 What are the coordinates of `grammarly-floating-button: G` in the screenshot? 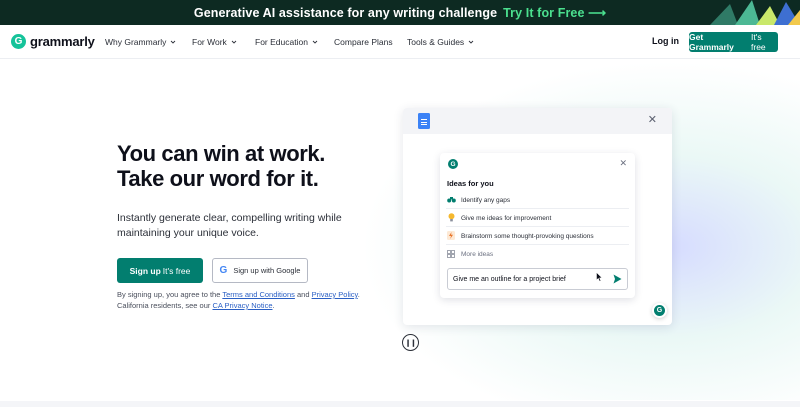 It's located at (659, 310).